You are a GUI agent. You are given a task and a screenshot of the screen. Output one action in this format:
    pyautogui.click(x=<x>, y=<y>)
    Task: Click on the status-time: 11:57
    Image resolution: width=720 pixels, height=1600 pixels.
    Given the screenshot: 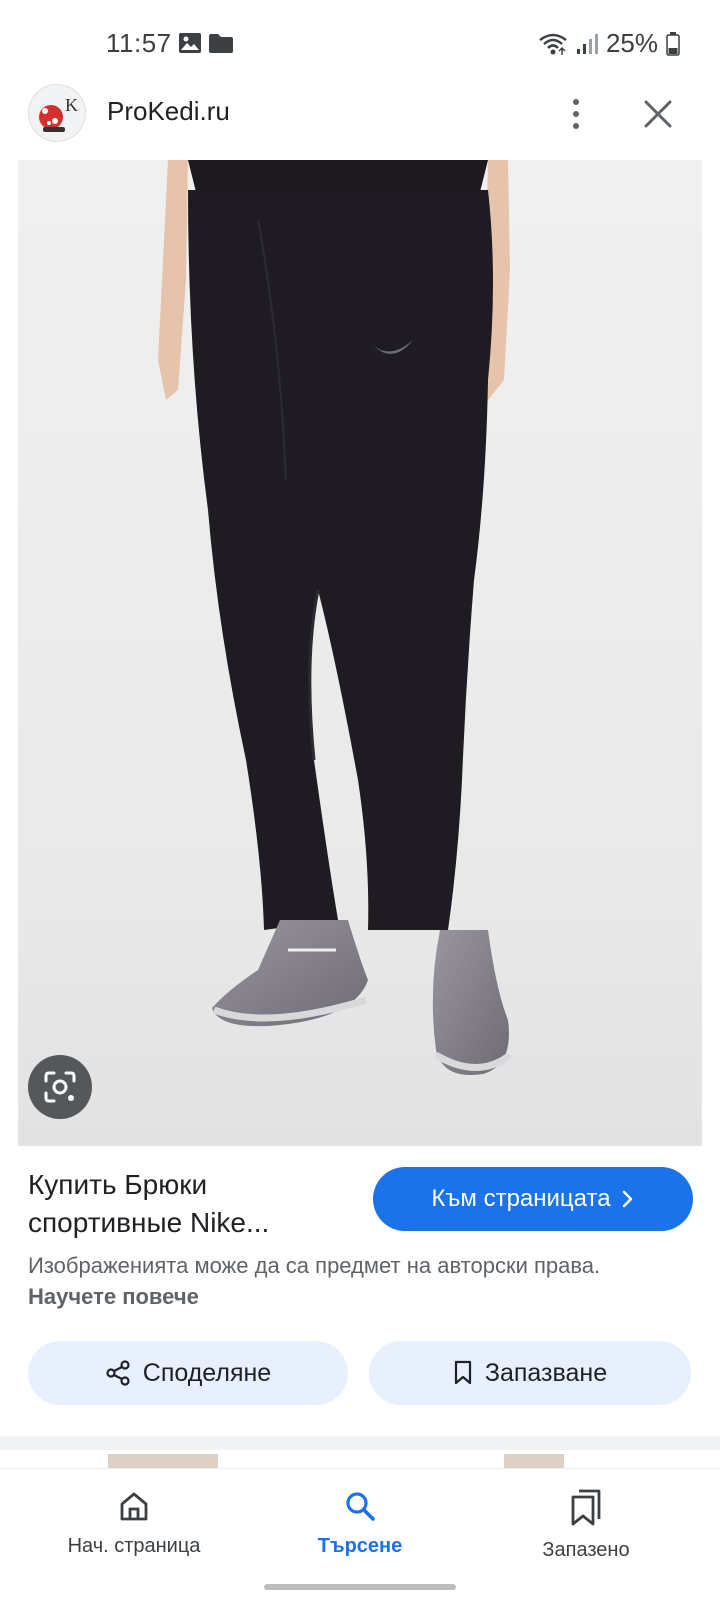 What is the action you would take?
    pyautogui.click(x=139, y=43)
    